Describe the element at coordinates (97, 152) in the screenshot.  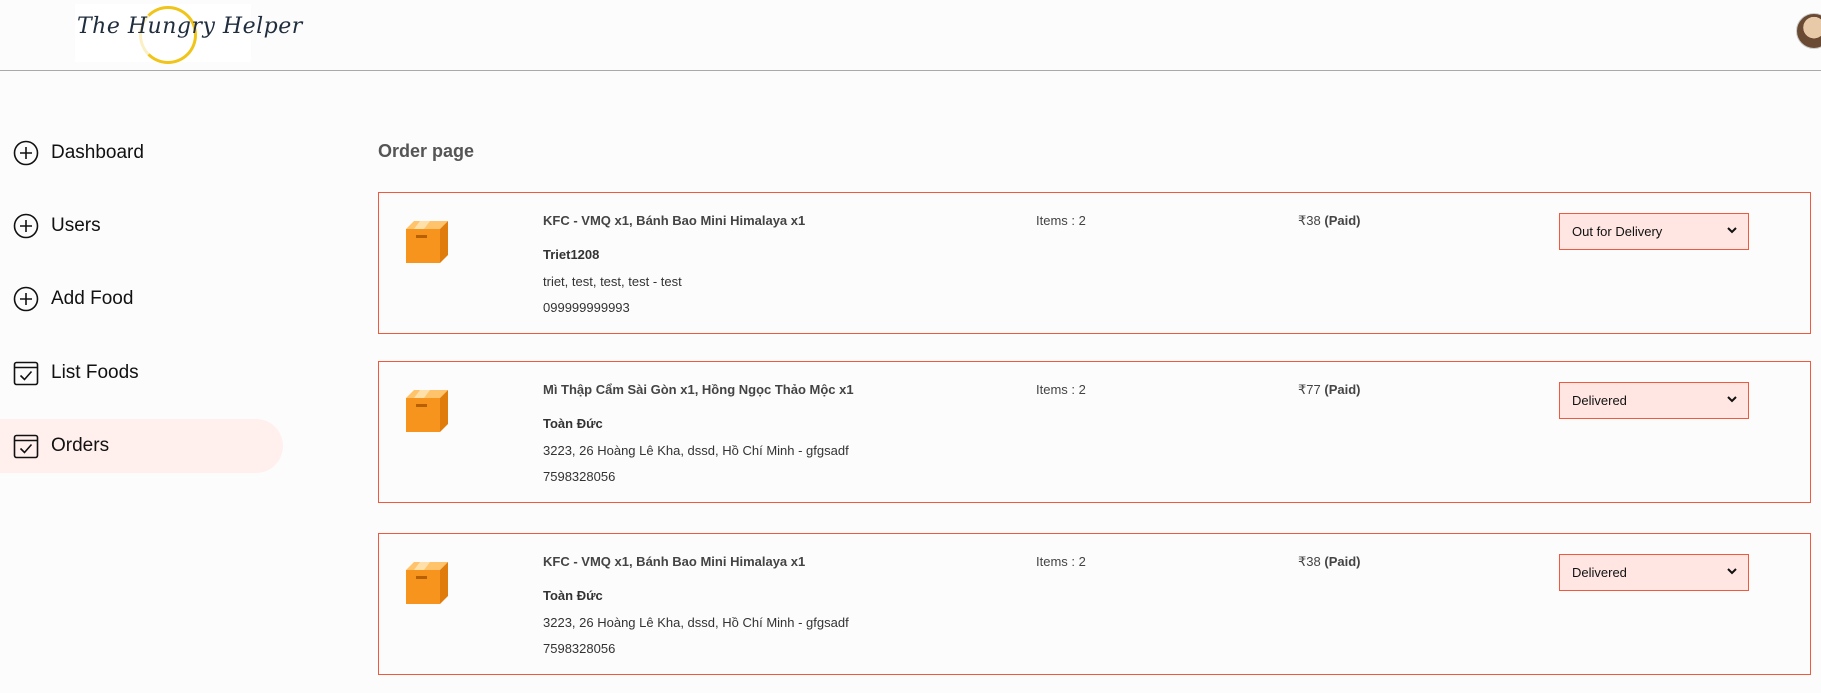
I see `sidebar-item-label: Dashboard` at that location.